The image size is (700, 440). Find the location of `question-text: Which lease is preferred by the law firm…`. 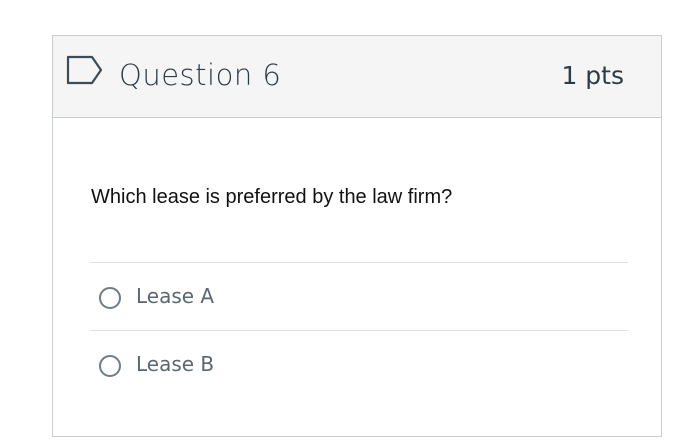

question-text: Which lease is preferred by the law firm… is located at coordinates (272, 197).